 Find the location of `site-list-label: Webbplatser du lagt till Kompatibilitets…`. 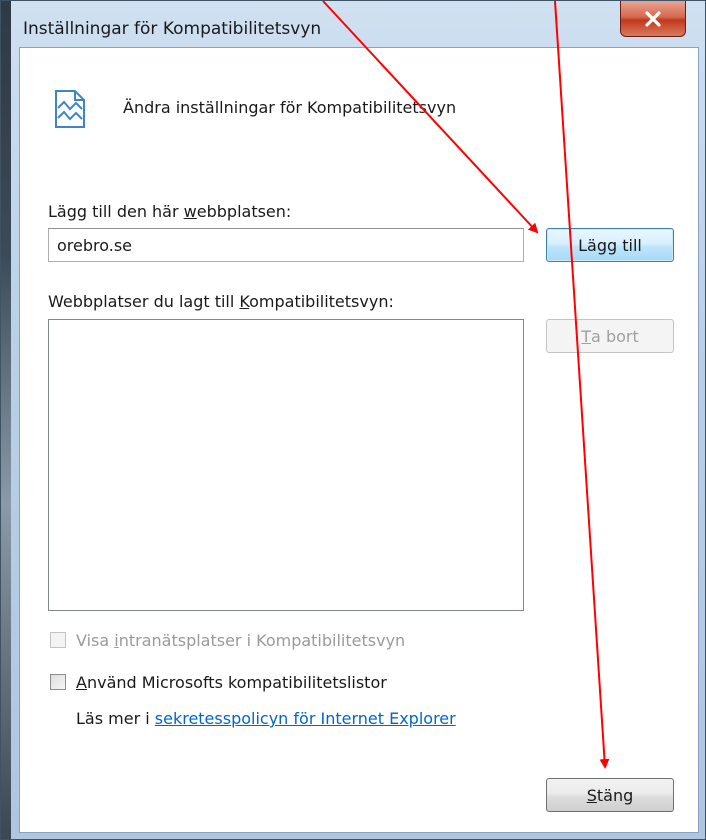

site-list-label: Webbplatser du lagt till Kompatibilitets… is located at coordinates (221, 301).